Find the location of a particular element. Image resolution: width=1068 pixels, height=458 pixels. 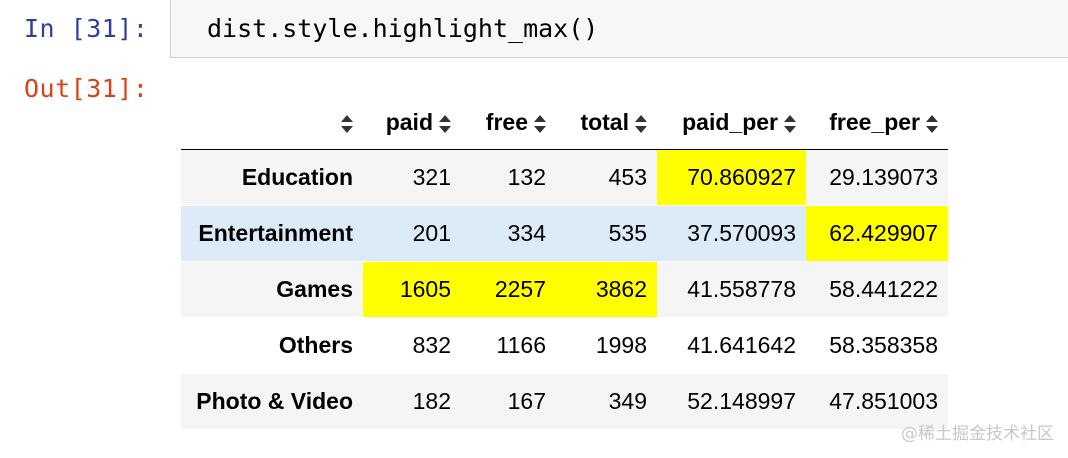

row-index-label: Games is located at coordinates (272, 289).